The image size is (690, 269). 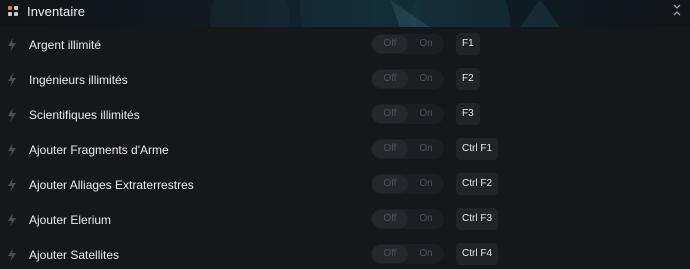 I want to click on hotkey-badge: F2, so click(x=468, y=79).